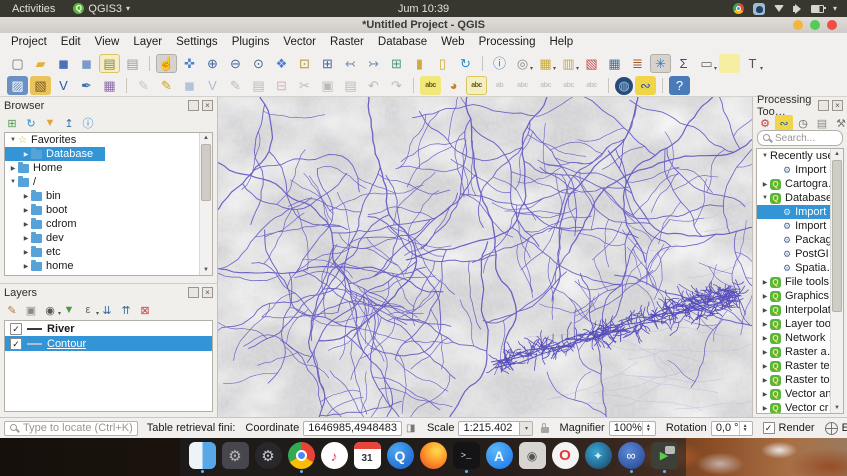  What do you see at coordinates (835, 8) in the screenshot?
I see `system-menu-caret-icon: ▾` at bounding box center [835, 8].